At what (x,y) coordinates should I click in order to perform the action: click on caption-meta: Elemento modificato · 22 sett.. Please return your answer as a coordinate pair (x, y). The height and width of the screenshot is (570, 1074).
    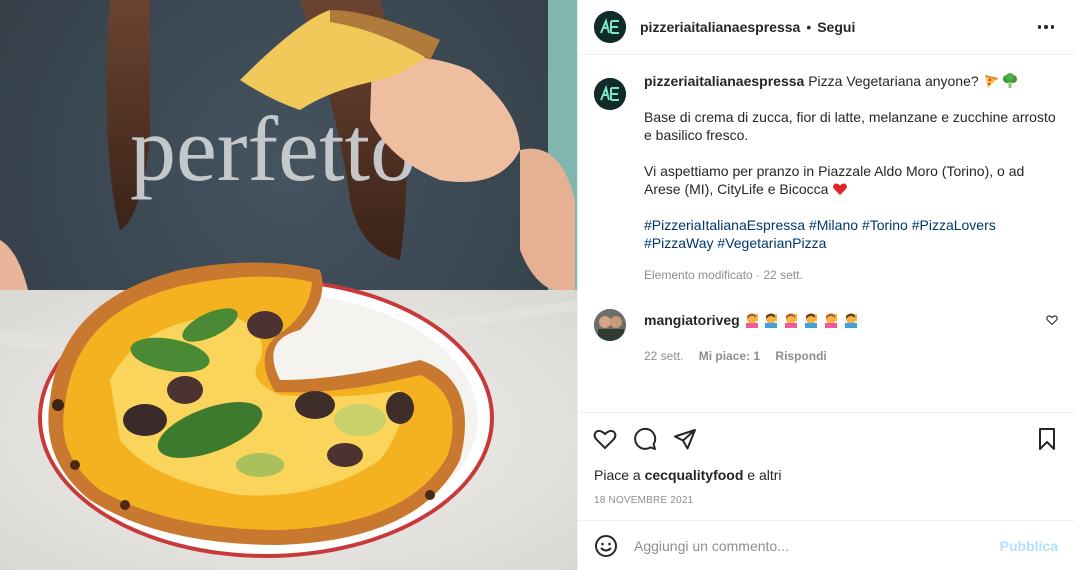
    Looking at the image, I should click on (723, 275).